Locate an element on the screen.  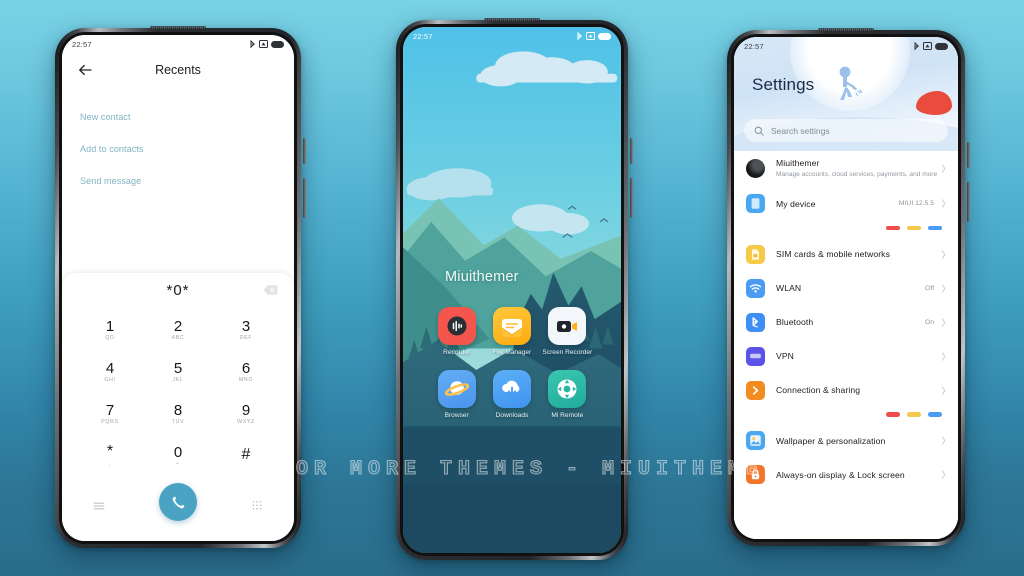
quick-action-new-contact: New contact is located at coordinates (178, 117).